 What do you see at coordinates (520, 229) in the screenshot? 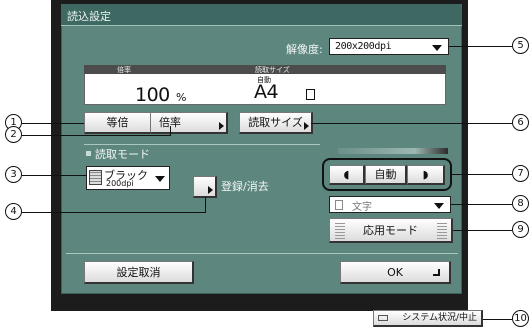
I see `callout-9: 9` at bounding box center [520, 229].